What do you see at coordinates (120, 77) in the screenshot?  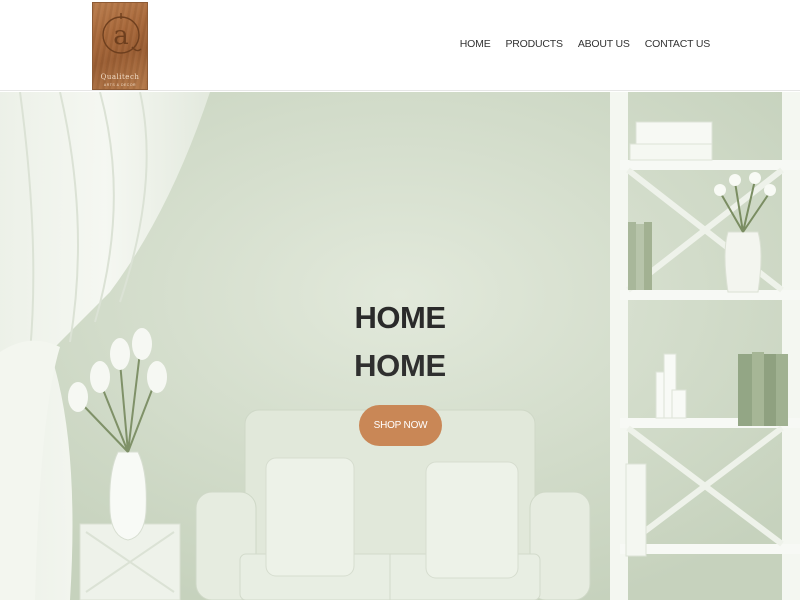 I see `logo-name: Qualitech` at bounding box center [120, 77].